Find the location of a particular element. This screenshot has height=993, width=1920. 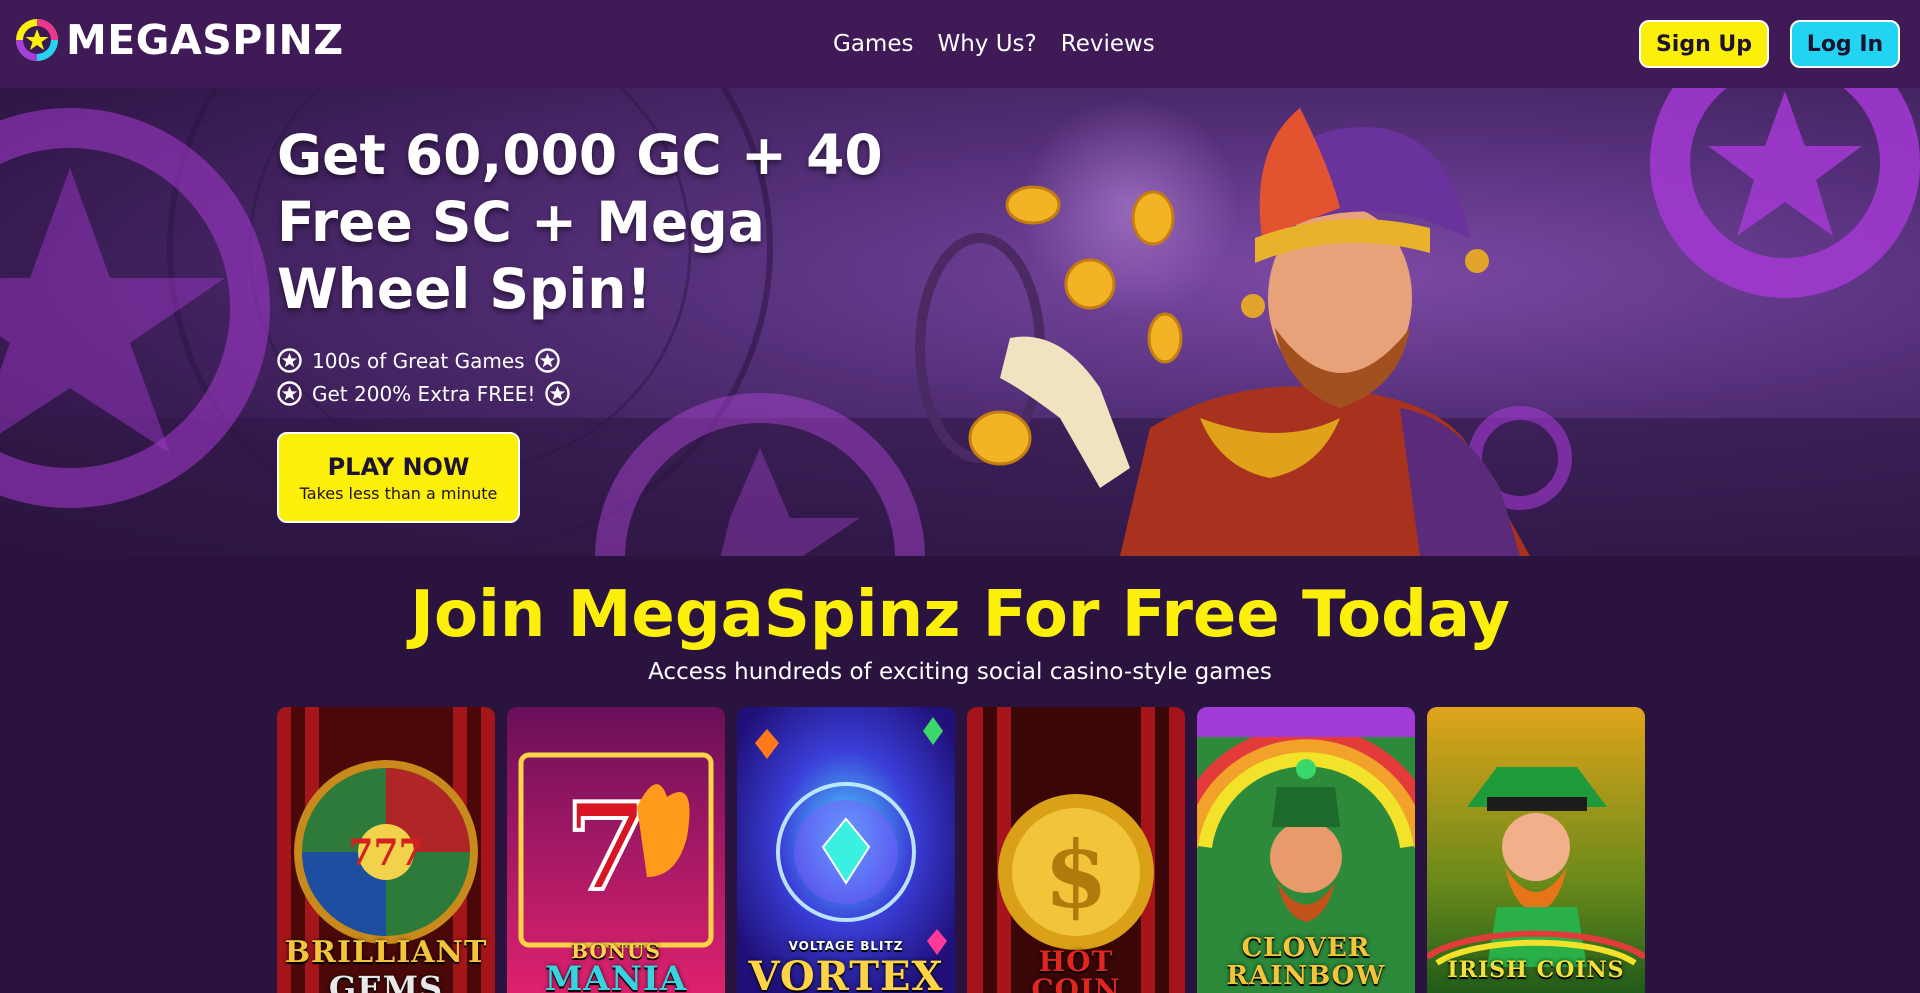

game-title-line1: CLOVER is located at coordinates (1306, 948).